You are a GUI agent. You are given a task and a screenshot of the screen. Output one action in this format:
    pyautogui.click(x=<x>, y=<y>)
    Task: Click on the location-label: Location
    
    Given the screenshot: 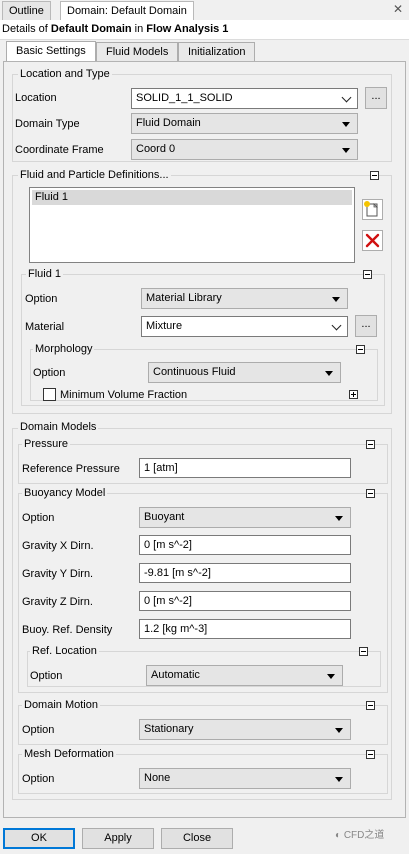 What is the action you would take?
    pyautogui.click(x=36, y=98)
    